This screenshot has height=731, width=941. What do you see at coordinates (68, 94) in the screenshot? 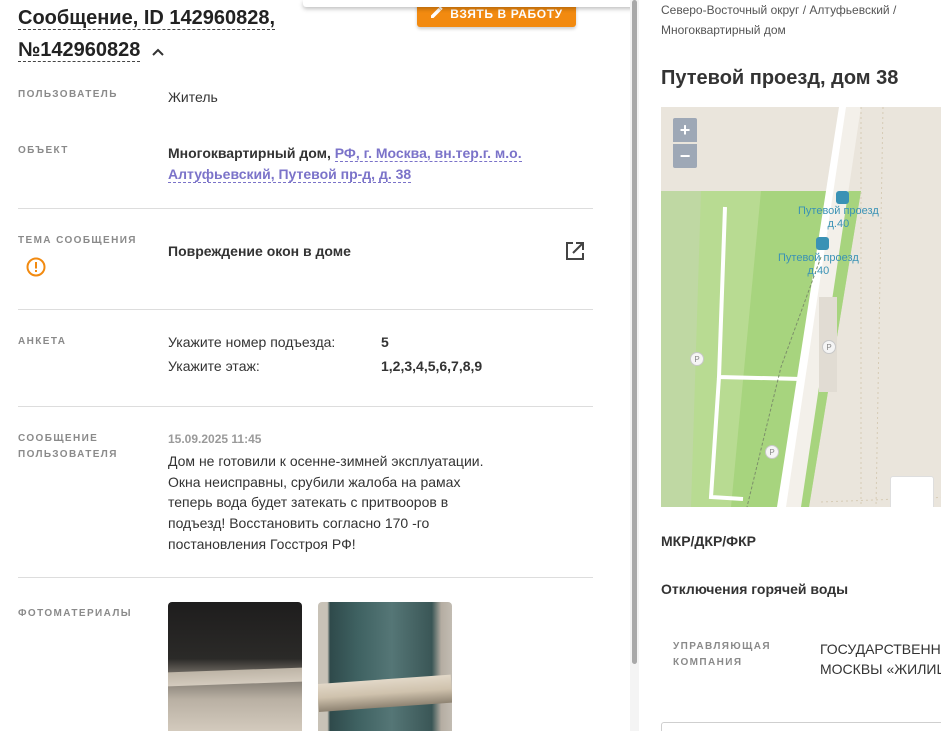
I see `user-label: ПОЛЬЗОВАТЕЛЬ` at bounding box center [68, 94].